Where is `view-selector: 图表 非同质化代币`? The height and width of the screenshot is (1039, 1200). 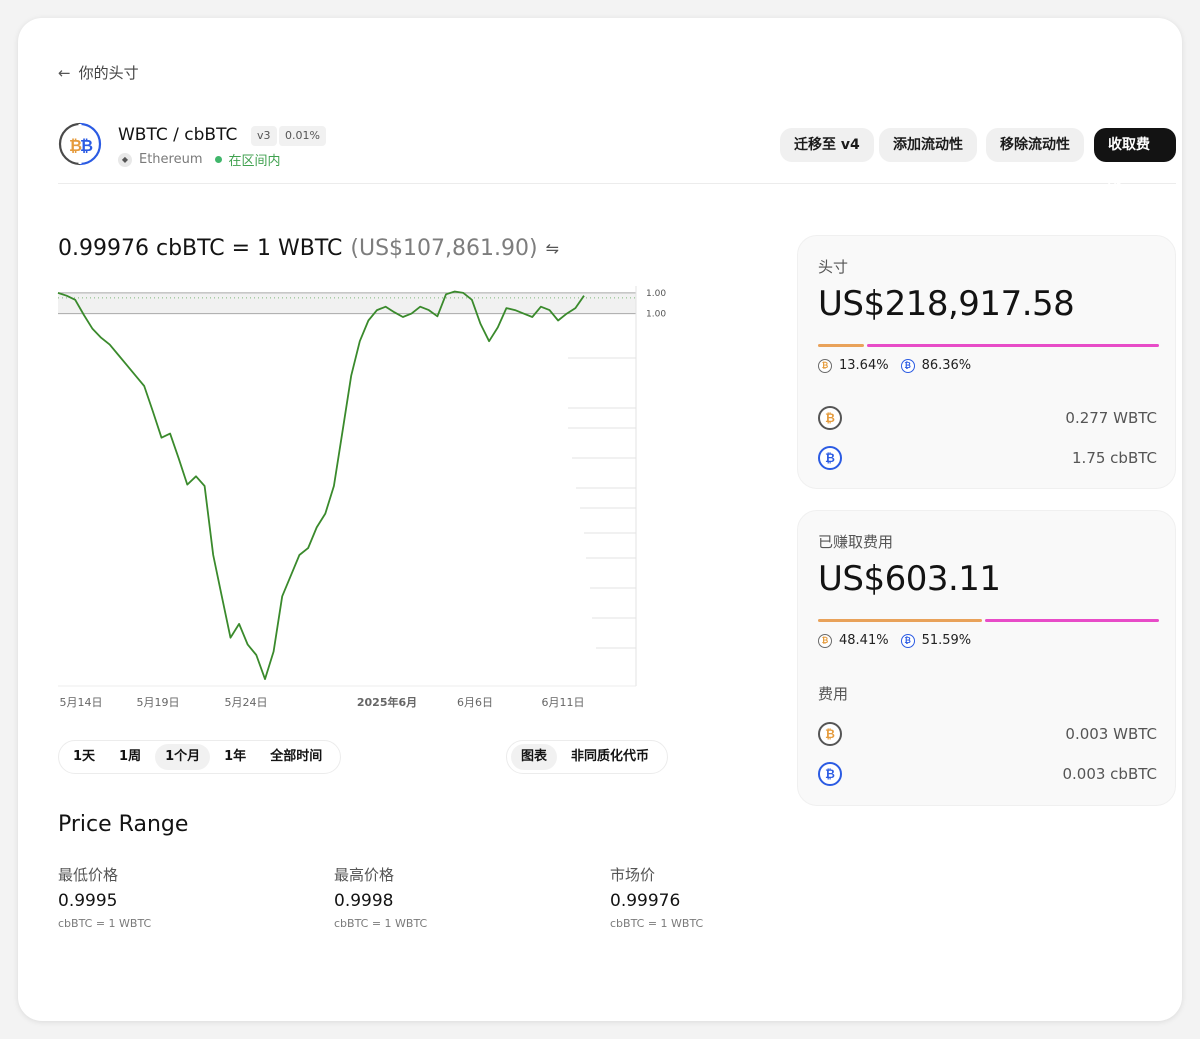
view-selector: 图表 非同质化代币 is located at coordinates (587, 757).